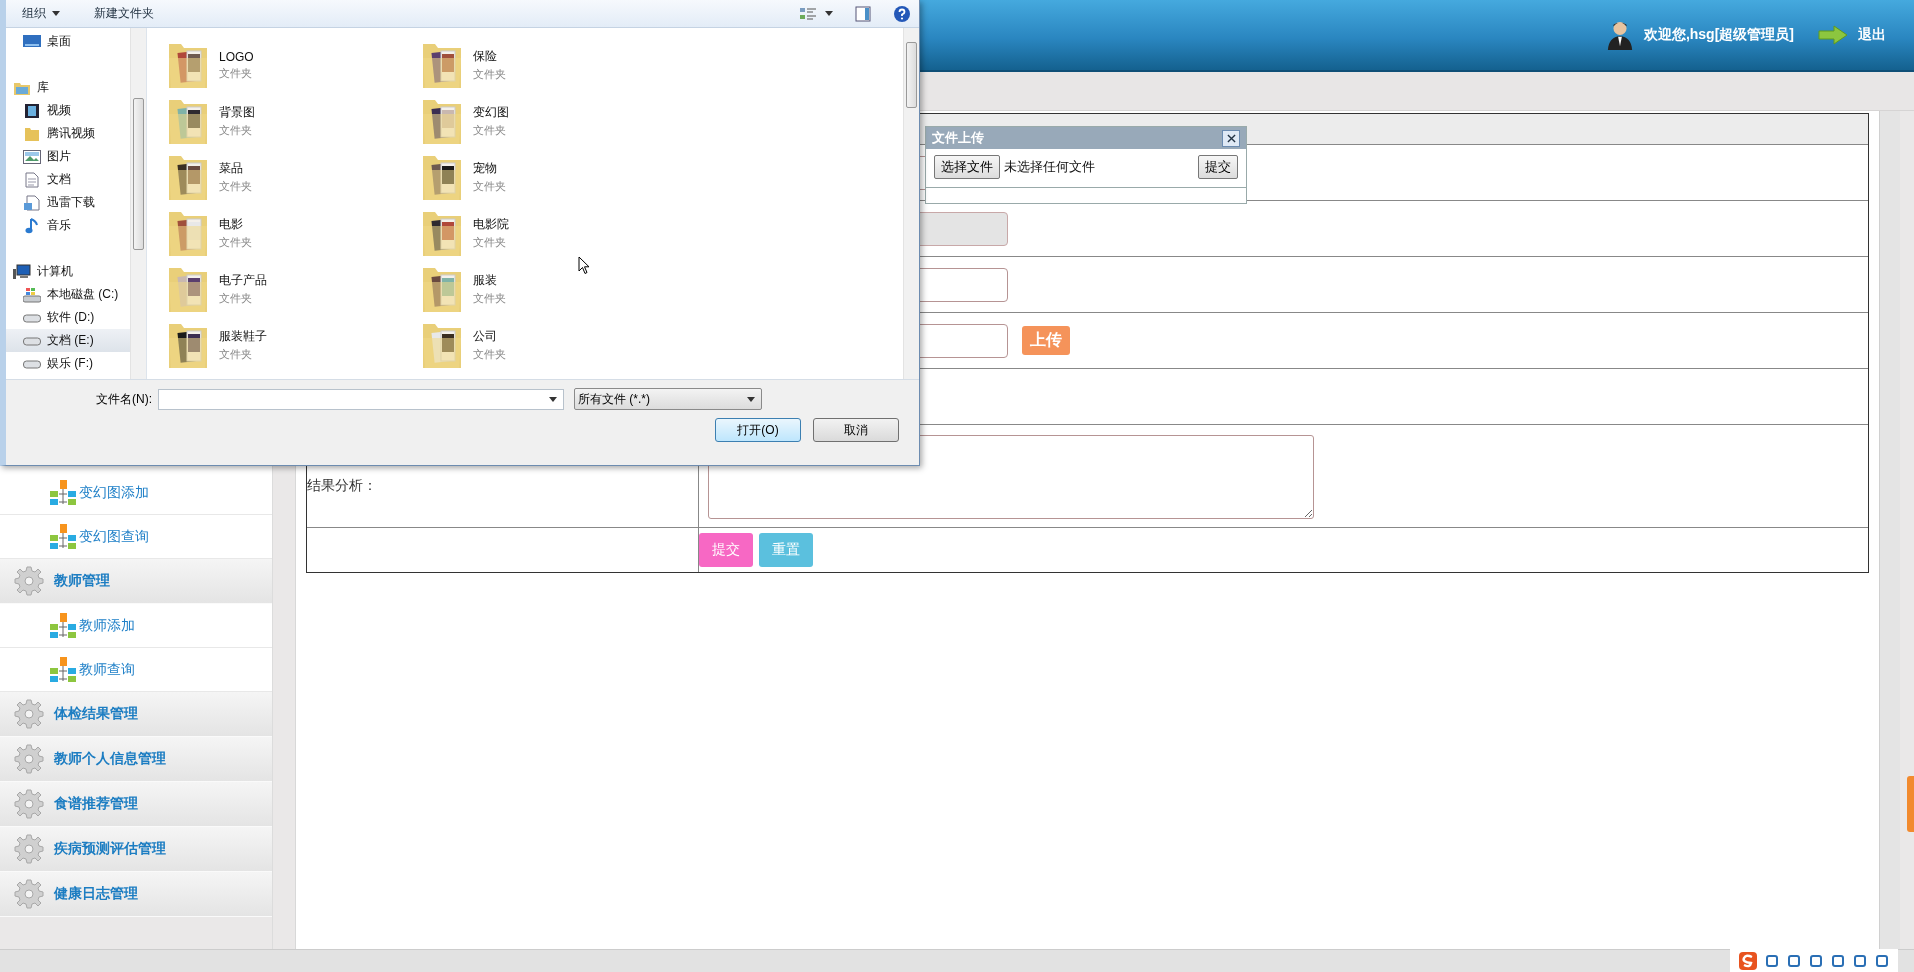  Describe the element at coordinates (136, 670) in the screenshot. I see `menu-item: 教师查询` at that location.